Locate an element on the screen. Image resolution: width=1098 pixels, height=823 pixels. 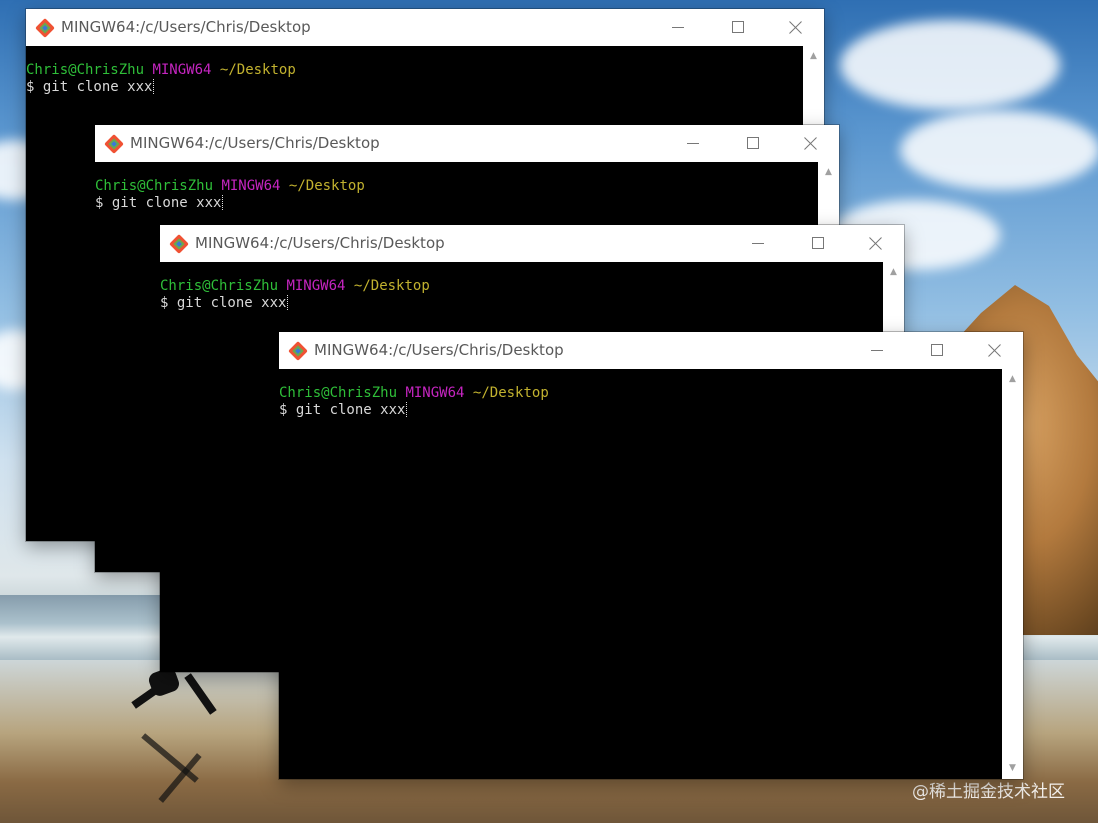
vertical-scrollbar: ▲ ▼ is located at coordinates (1012, 574).